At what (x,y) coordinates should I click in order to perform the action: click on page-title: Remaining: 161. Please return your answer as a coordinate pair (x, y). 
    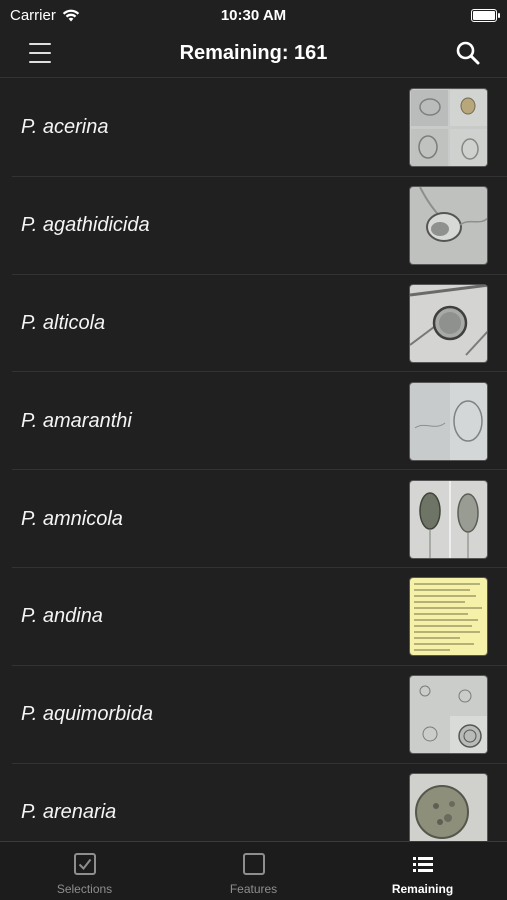
    Looking at the image, I should click on (253, 53).